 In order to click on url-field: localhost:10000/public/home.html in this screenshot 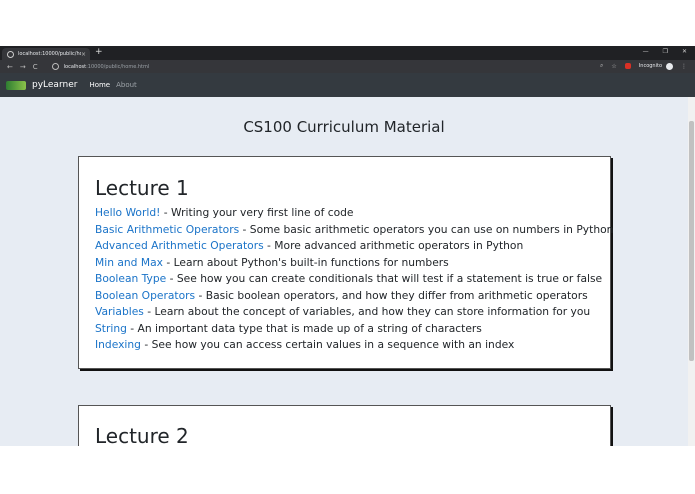, I will do `click(100, 66)`.